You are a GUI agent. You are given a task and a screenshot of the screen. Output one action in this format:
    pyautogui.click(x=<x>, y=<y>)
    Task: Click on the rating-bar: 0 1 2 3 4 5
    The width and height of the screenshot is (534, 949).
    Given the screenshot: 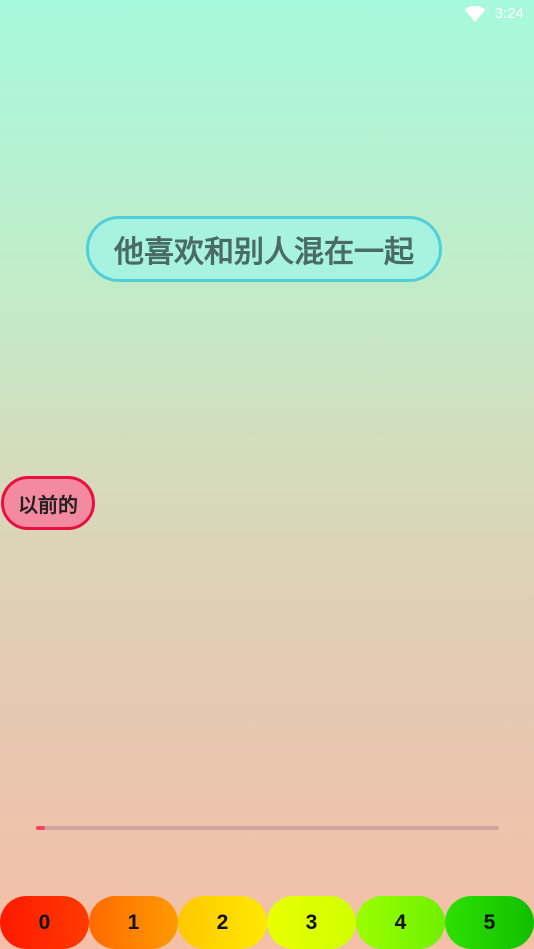 What is the action you would take?
    pyautogui.click(x=267, y=922)
    